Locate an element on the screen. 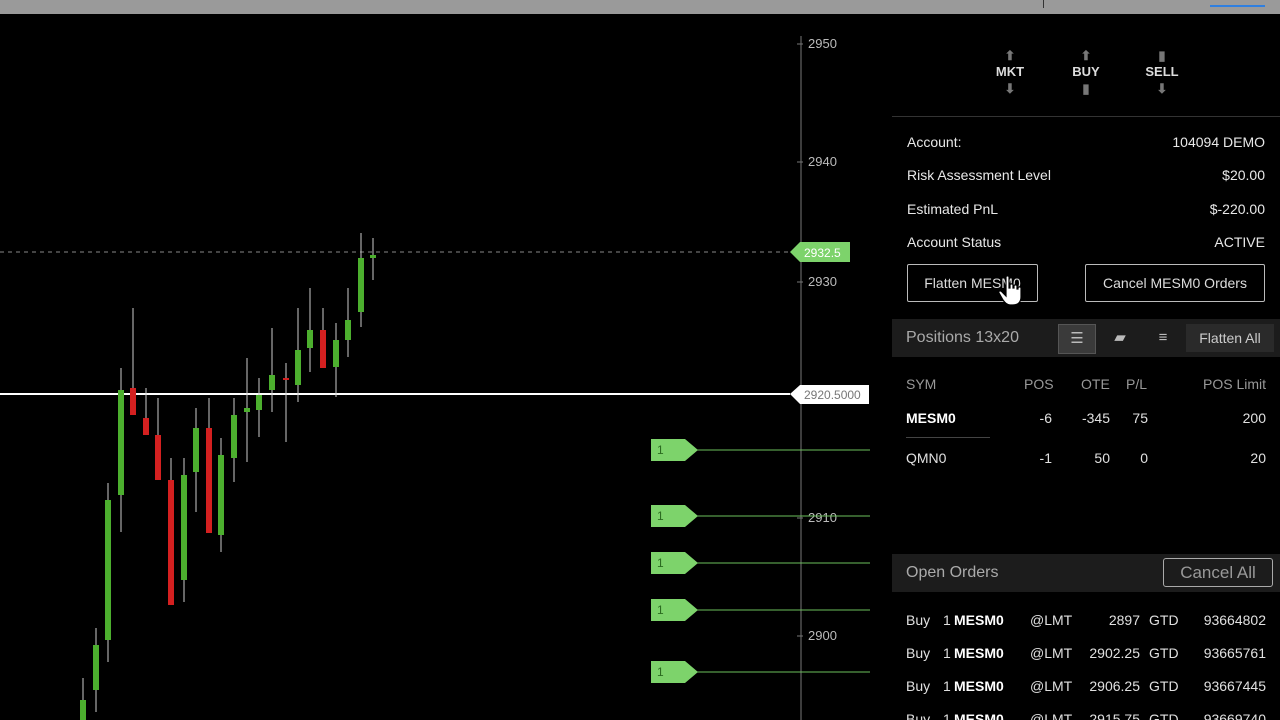 The width and height of the screenshot is (1280, 720). order-price: 2902.25 is located at coordinates (1114, 653).